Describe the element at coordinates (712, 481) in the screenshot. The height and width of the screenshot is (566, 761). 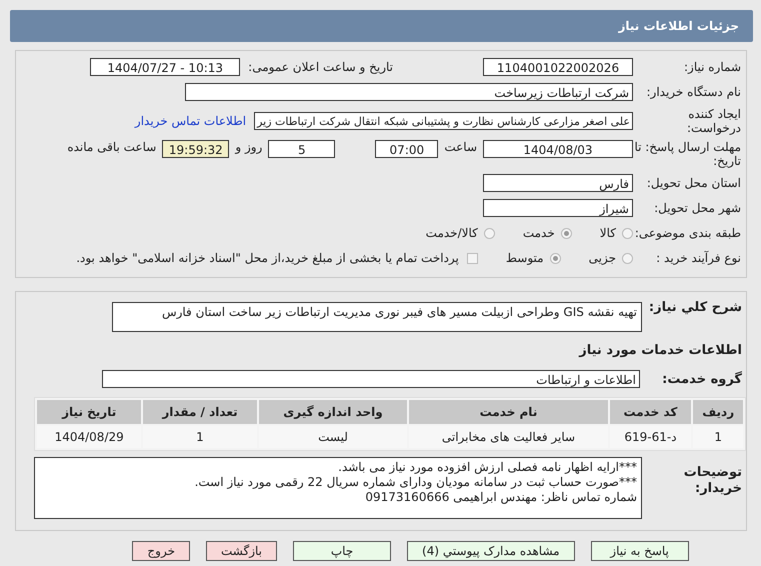
I see `field-label: توضیحات خریدار:` at that location.